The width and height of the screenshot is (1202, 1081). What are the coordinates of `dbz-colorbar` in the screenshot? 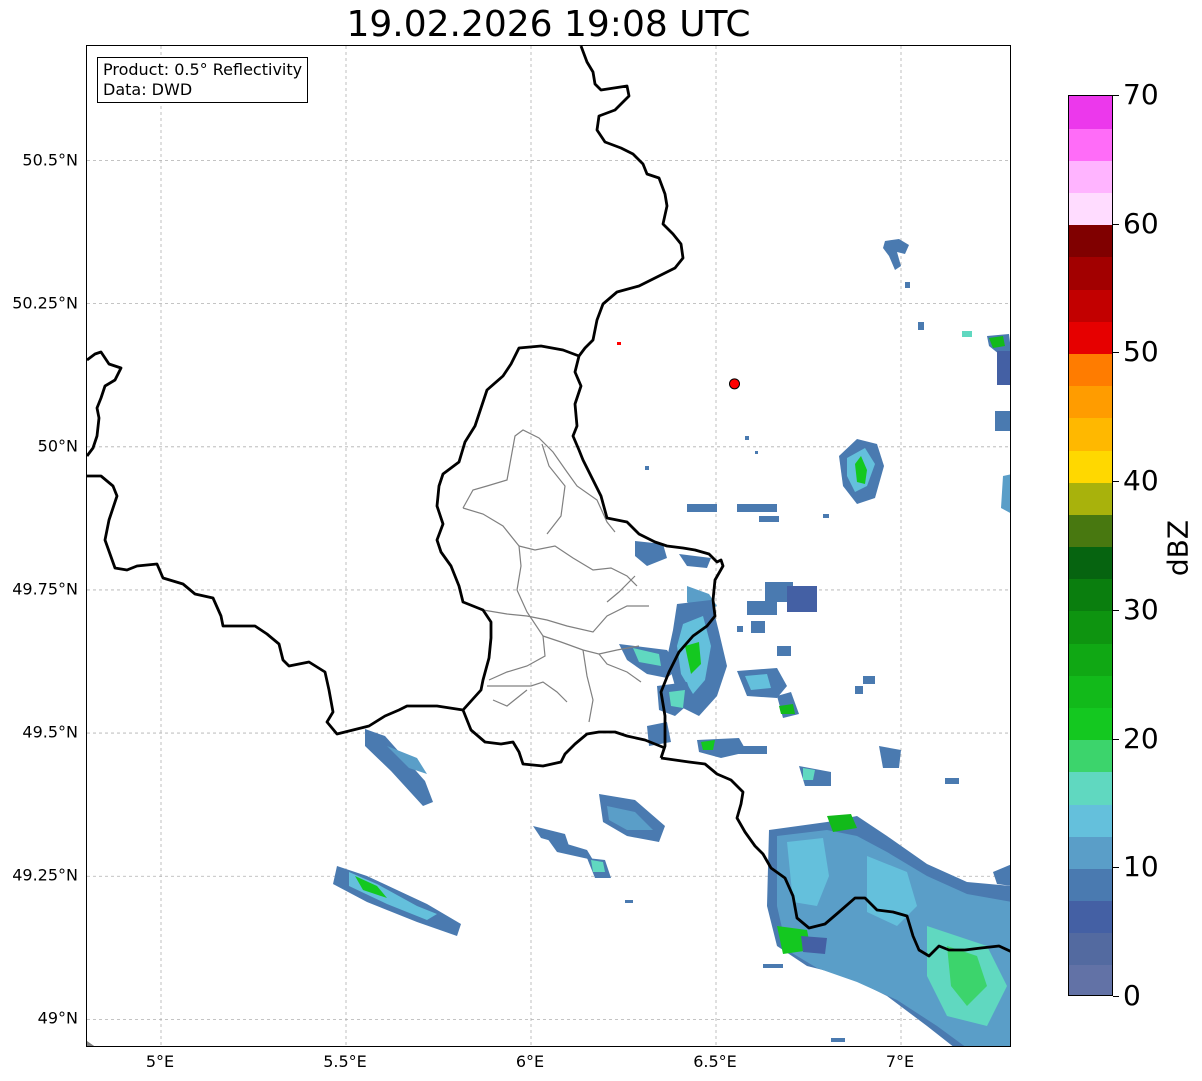 It's located at (1090, 545).